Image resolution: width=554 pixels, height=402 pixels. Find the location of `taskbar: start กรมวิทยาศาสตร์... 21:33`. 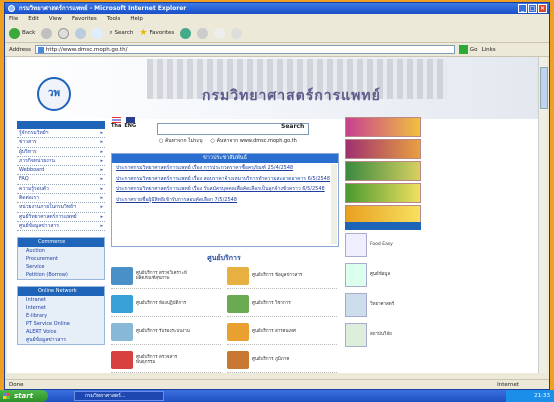

taskbar: start กรมวิทยาศาสตร์... 21:33 is located at coordinates (277, 396).